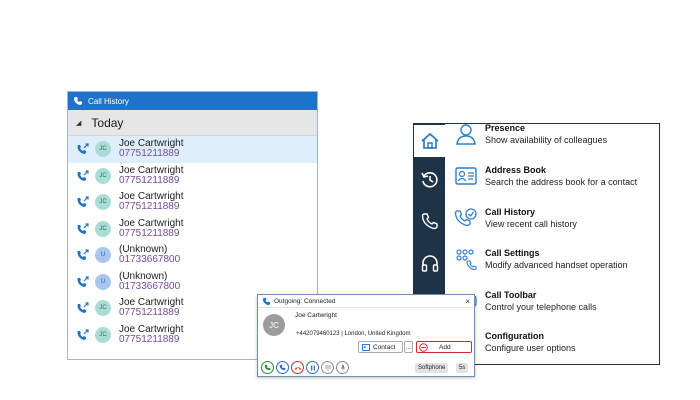  What do you see at coordinates (531, 224) in the screenshot?
I see `feature-description: View recent call history` at bounding box center [531, 224].